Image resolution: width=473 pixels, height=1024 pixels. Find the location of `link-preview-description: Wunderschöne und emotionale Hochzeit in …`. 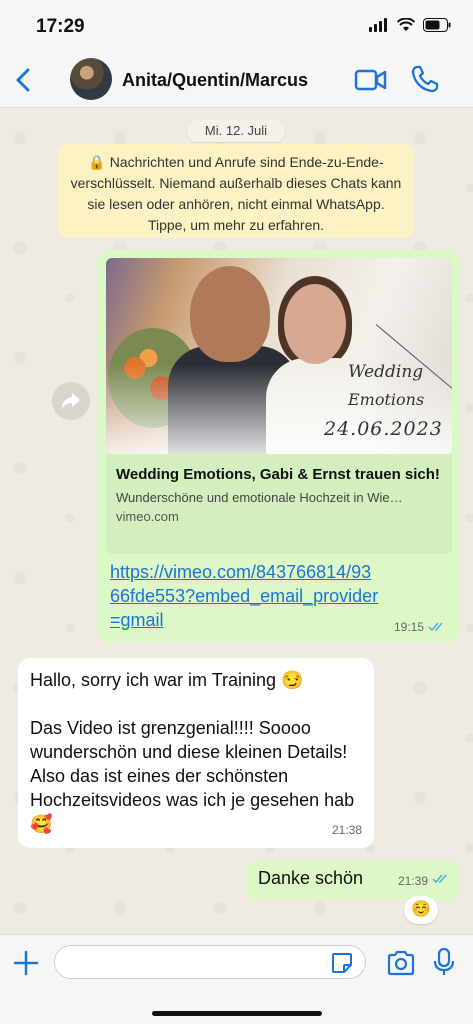

link-preview-description: Wunderschöne und emotionale Hochzeit in … is located at coordinates (259, 497).